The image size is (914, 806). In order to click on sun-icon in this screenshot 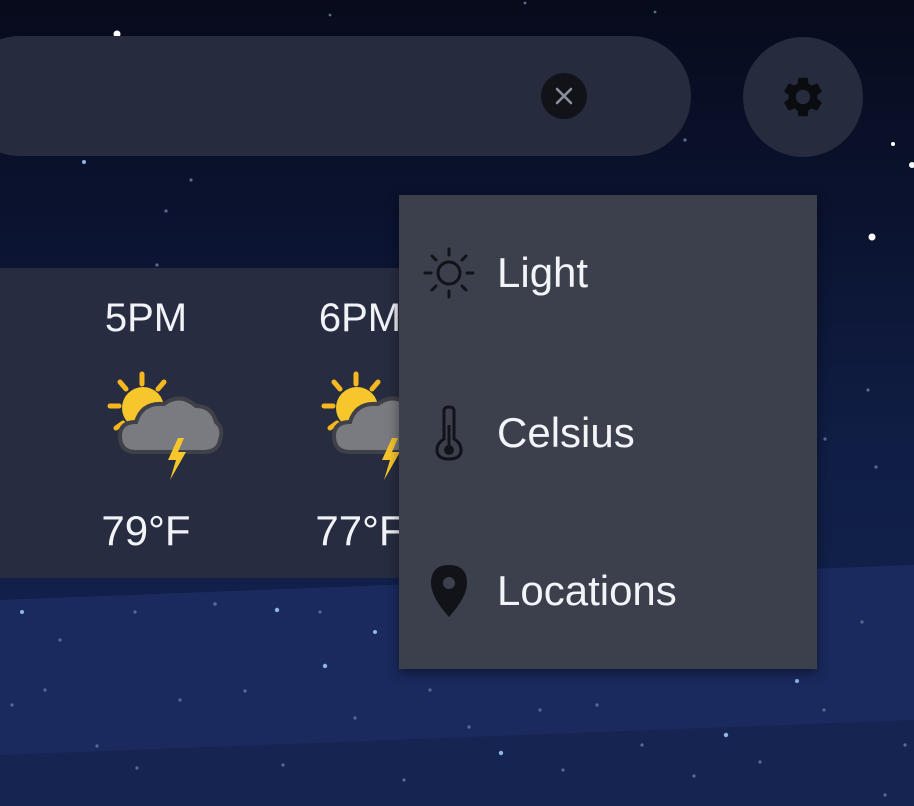, I will do `click(449, 273)`.